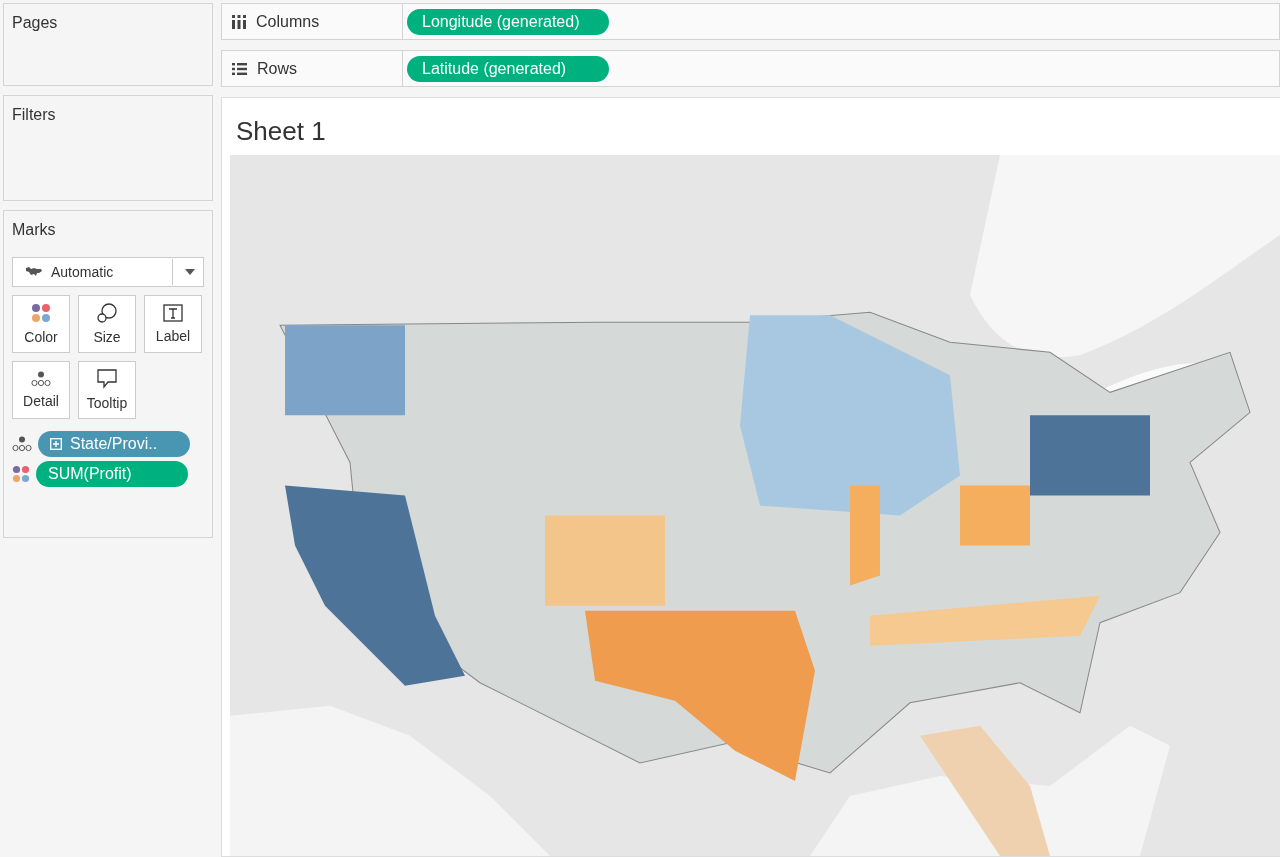 The width and height of the screenshot is (1280, 857). I want to click on caret-icon, so click(190, 272).